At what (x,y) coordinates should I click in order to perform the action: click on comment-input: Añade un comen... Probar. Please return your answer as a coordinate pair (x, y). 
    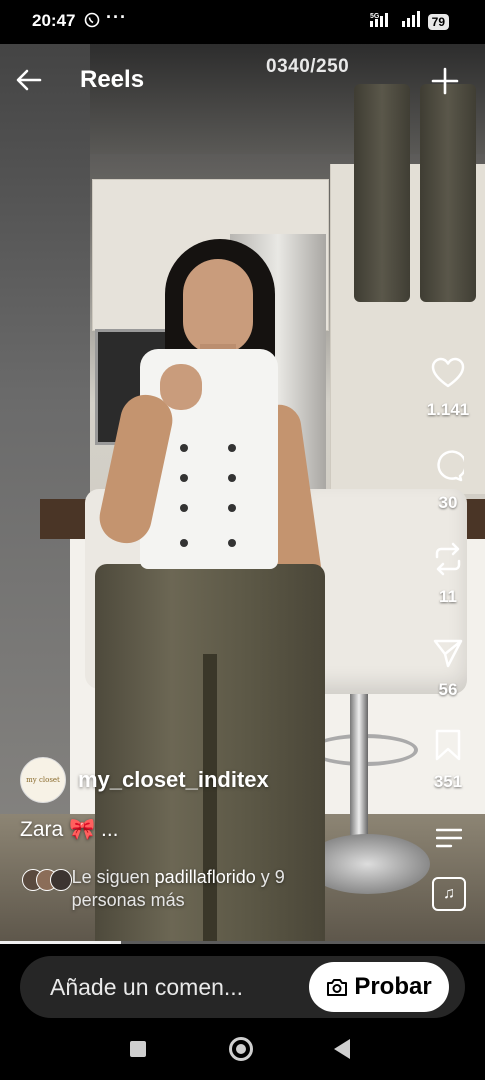
    Looking at the image, I should click on (242, 987).